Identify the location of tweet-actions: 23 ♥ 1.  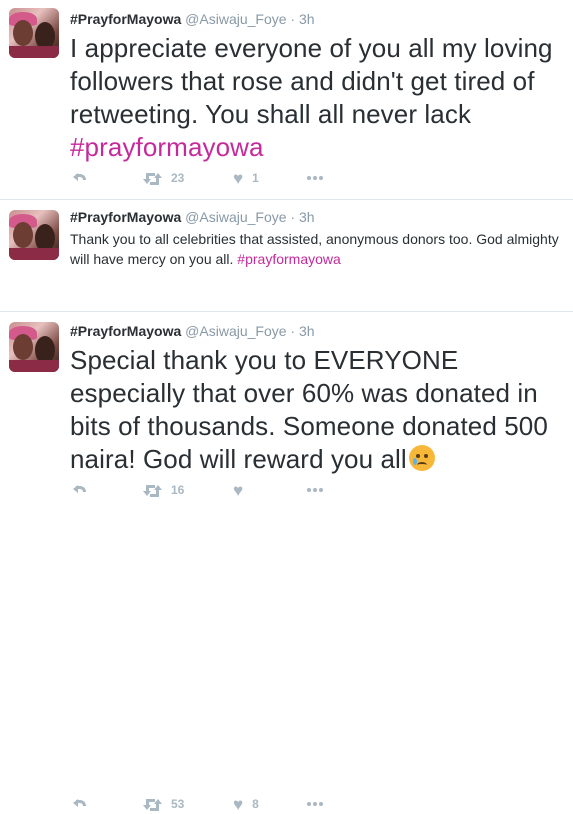
(210, 178).